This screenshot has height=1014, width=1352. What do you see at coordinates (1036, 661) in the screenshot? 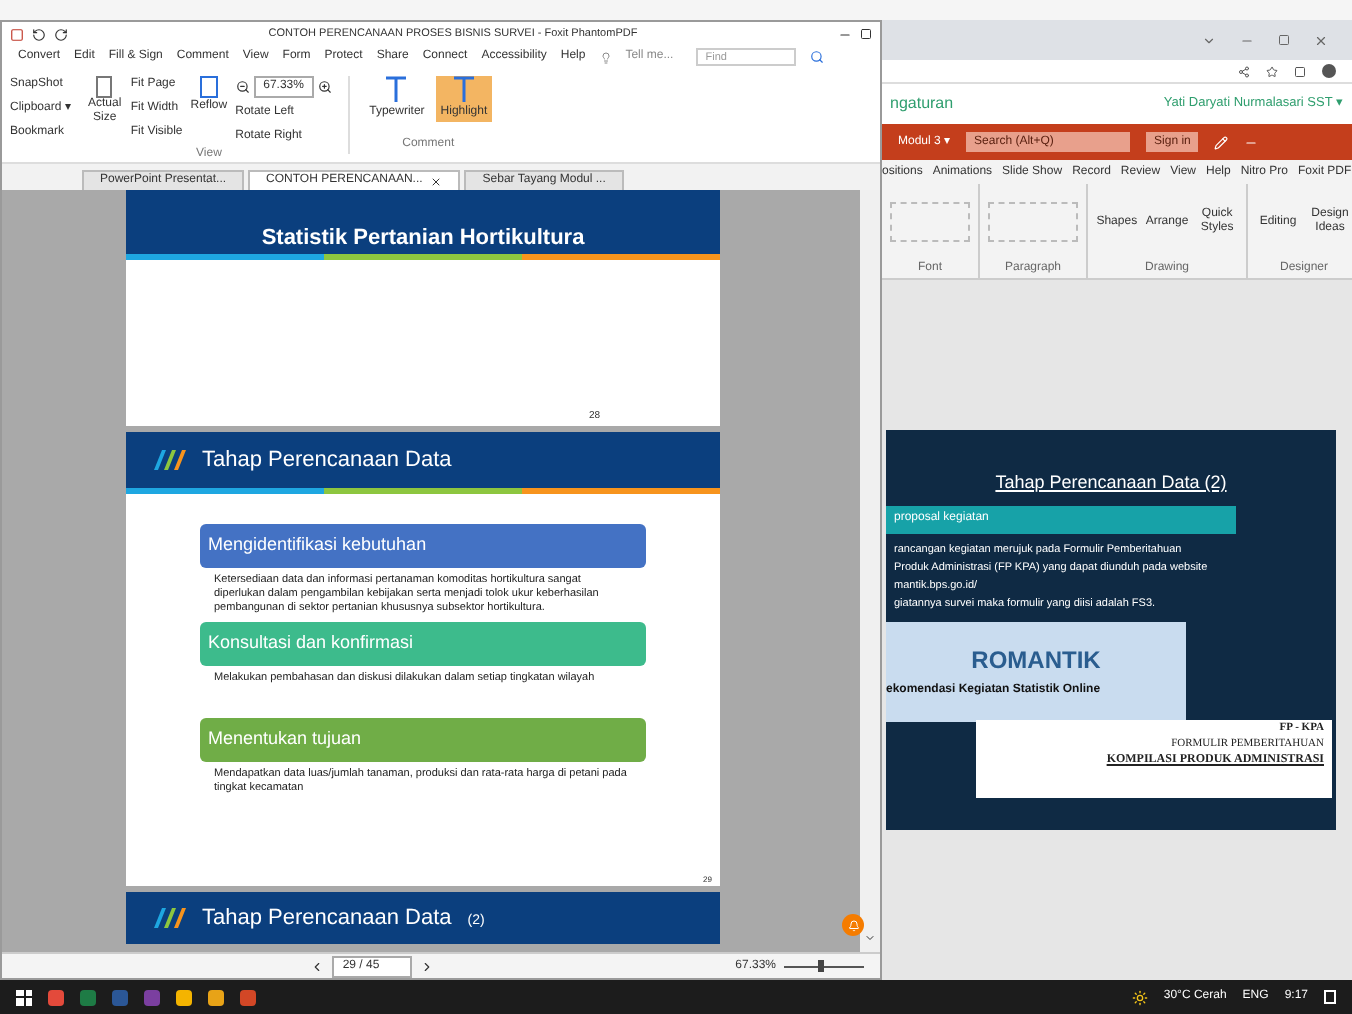
I see `romantik-logo: ROMANTIK` at bounding box center [1036, 661].